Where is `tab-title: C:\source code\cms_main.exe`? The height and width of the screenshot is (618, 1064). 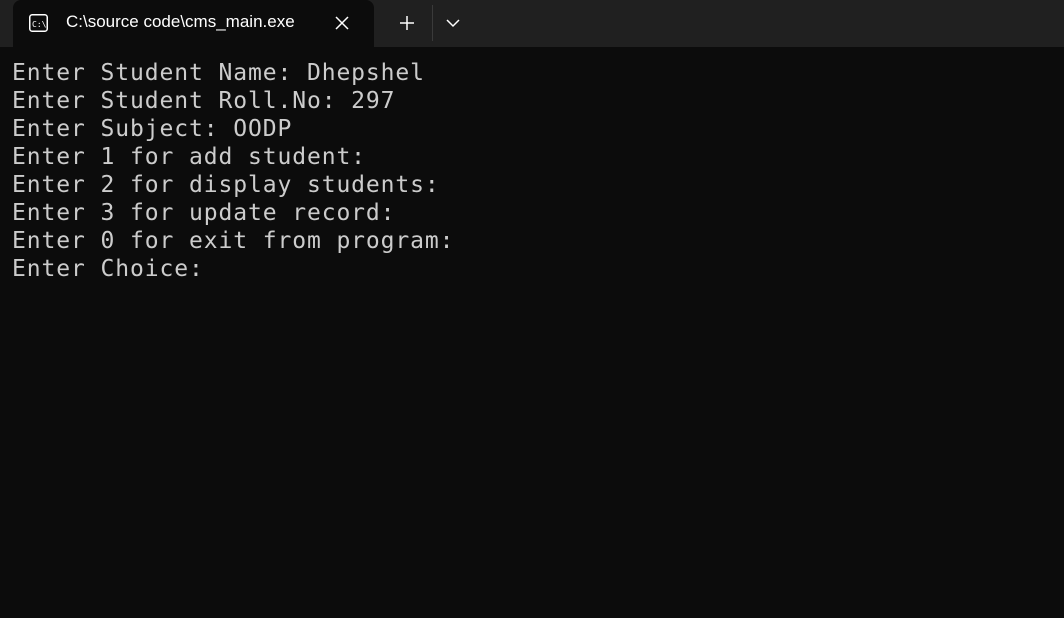 tab-title: C:\source code\cms_main.exe is located at coordinates (180, 21).